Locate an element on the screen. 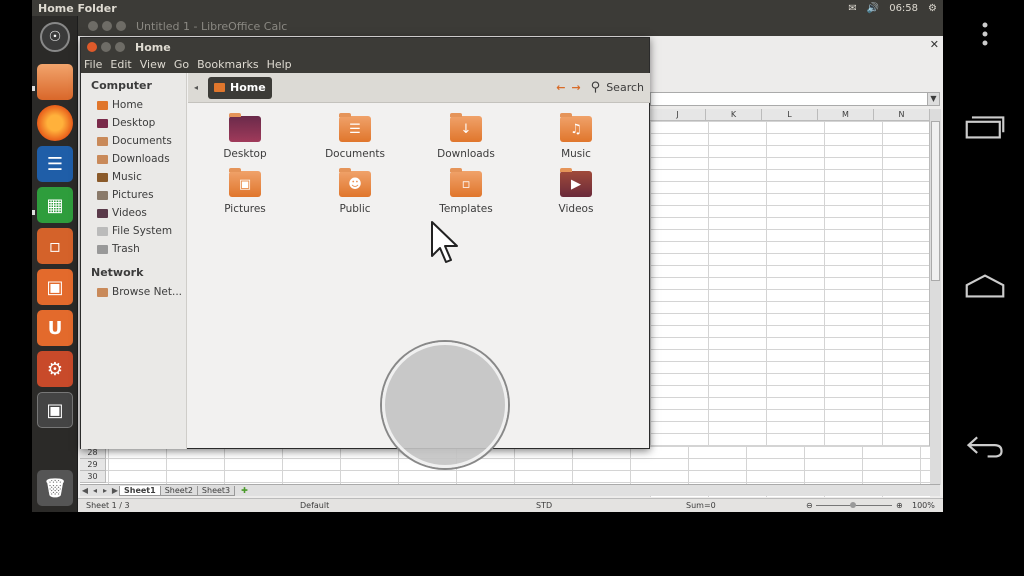 The width and height of the screenshot is (1024, 576). sheet-tab: Sheet2 is located at coordinates (178, 490).